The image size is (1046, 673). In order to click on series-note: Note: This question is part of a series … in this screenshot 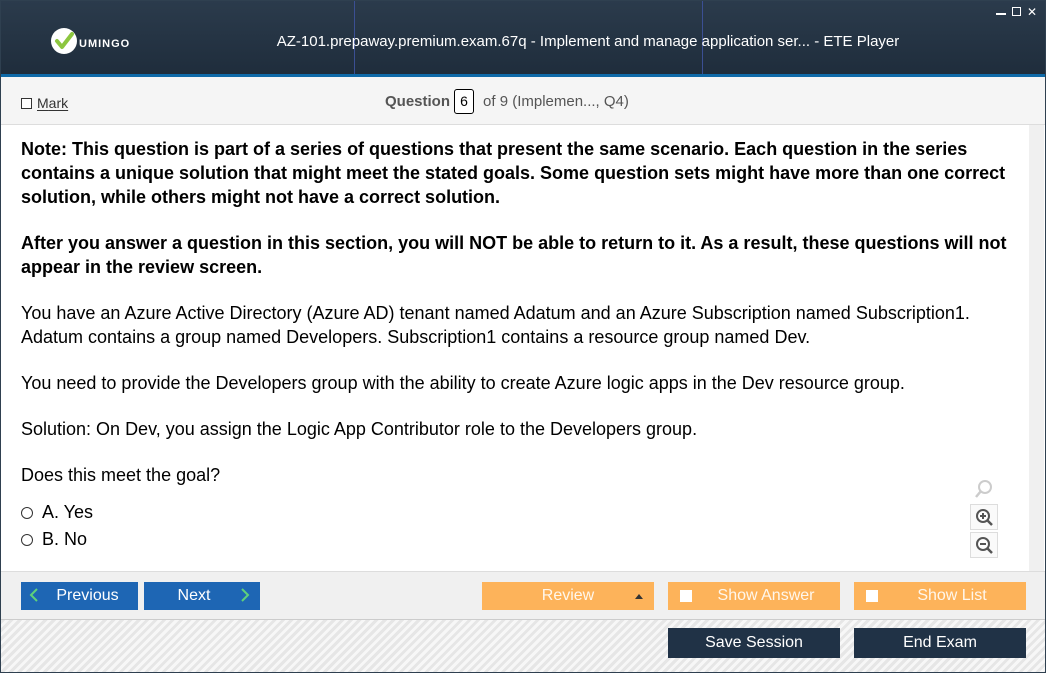, I will do `click(513, 173)`.